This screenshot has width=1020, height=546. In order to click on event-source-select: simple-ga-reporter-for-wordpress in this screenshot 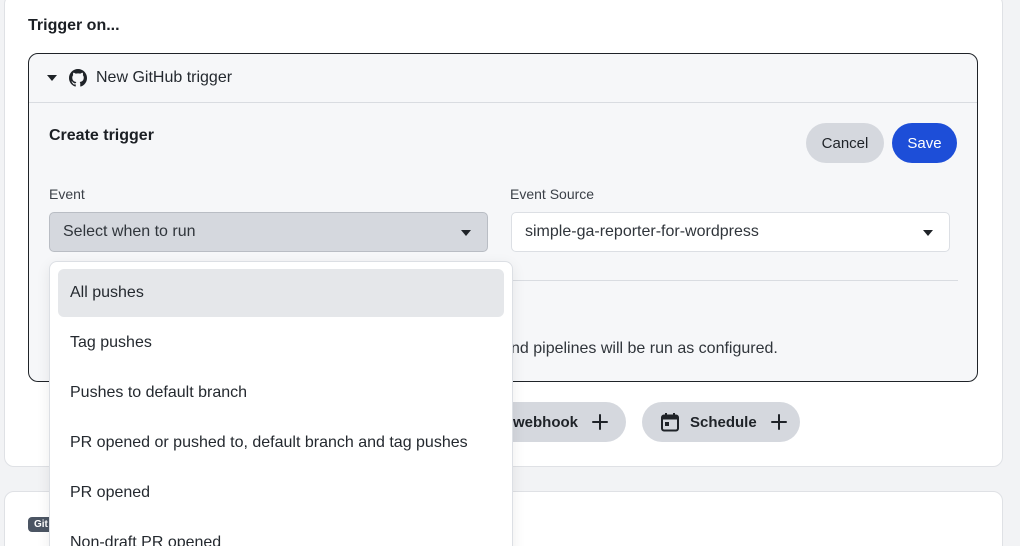, I will do `click(730, 232)`.